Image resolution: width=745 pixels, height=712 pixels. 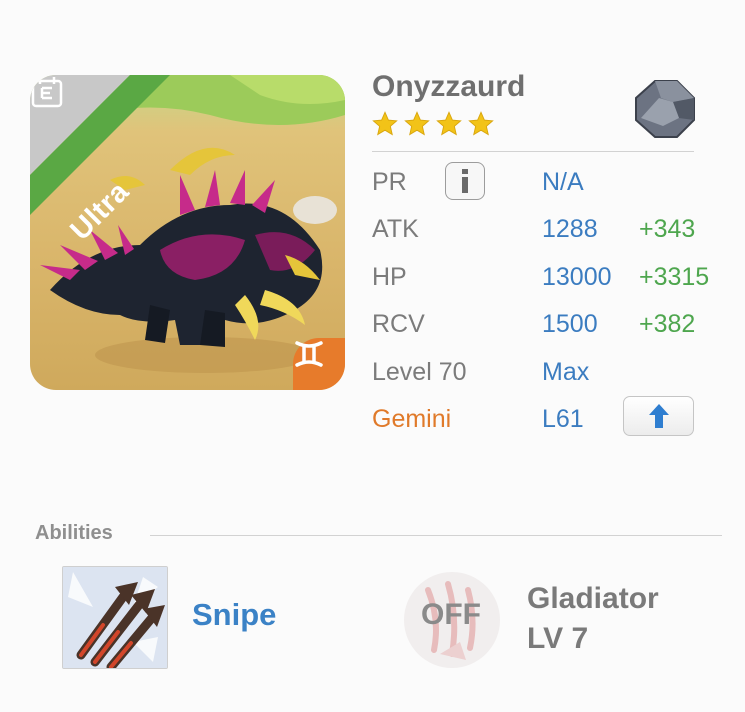 What do you see at coordinates (570, 229) in the screenshot?
I see `stat-value-atk: 1288` at bounding box center [570, 229].